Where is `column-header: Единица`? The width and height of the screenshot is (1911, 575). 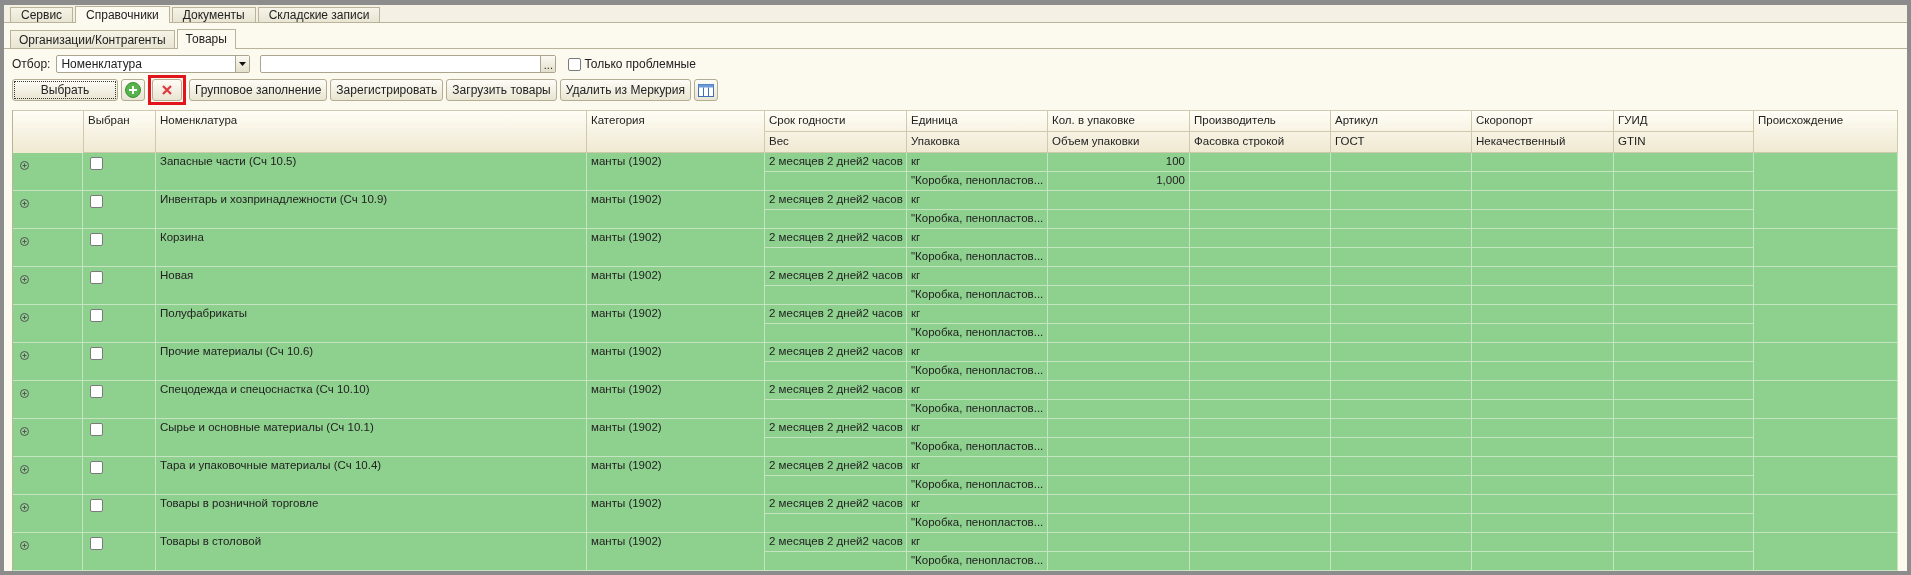
column-header: Единица is located at coordinates (977, 121).